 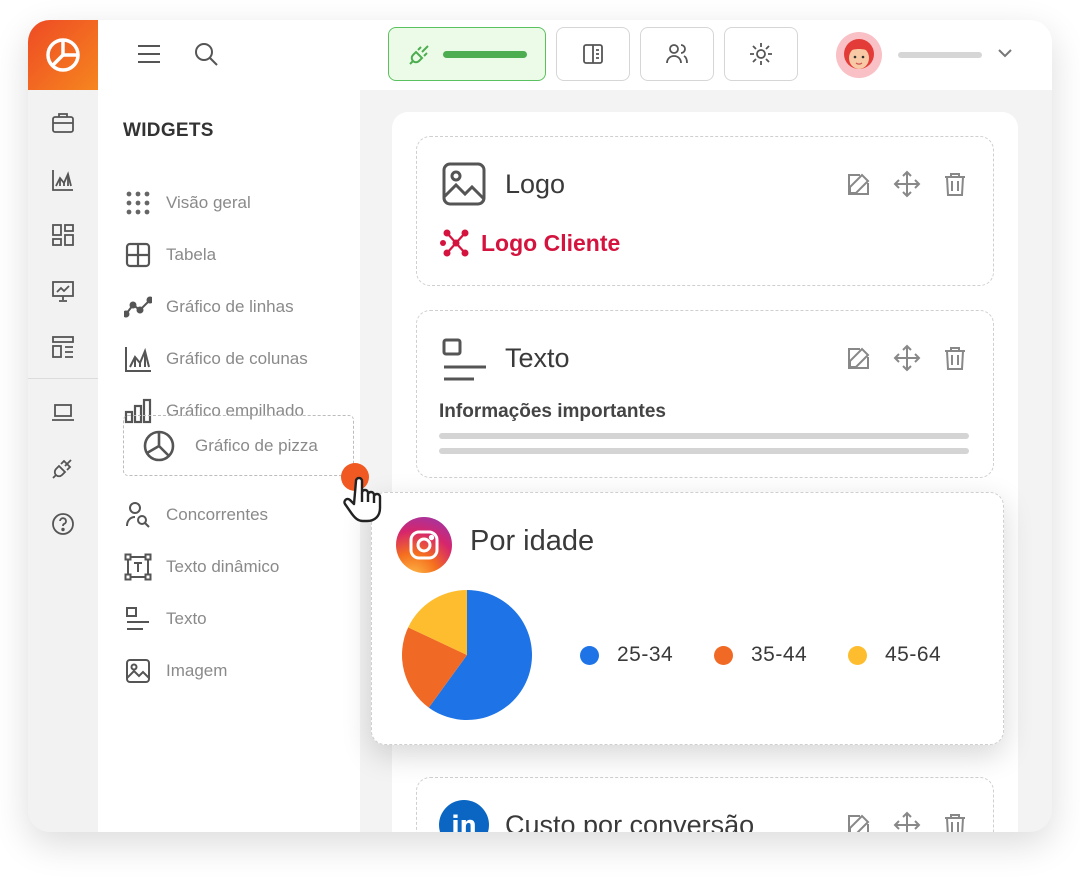 I want to click on client-logo: Logo Cliente, so click(x=529, y=243).